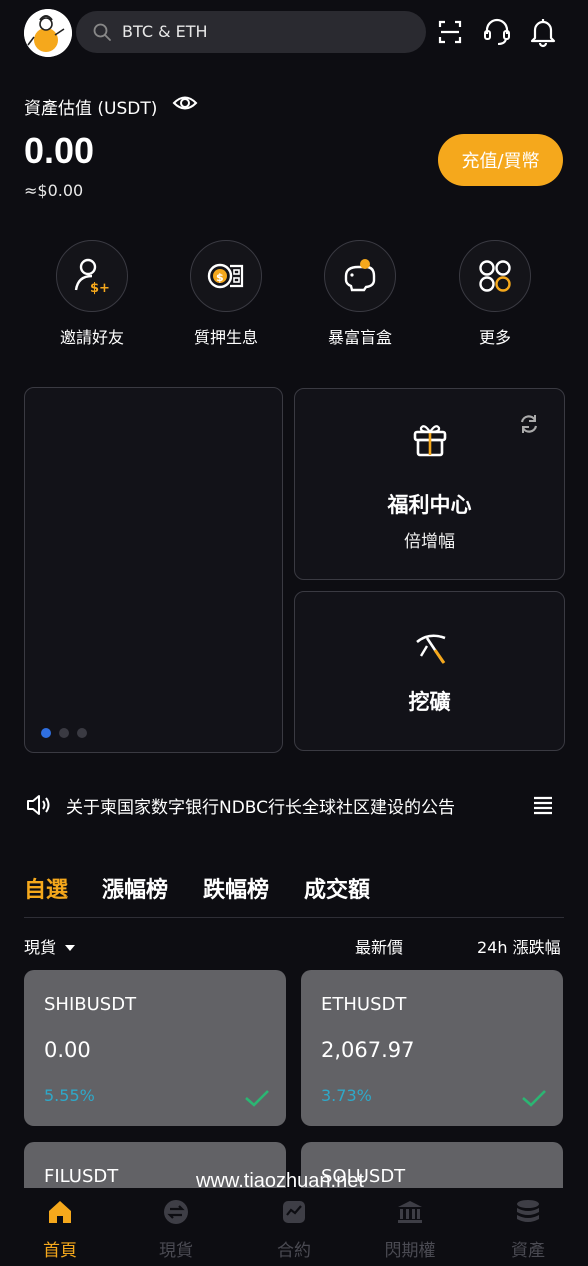  What do you see at coordinates (185, 103) in the screenshot?
I see `eye-icon` at bounding box center [185, 103].